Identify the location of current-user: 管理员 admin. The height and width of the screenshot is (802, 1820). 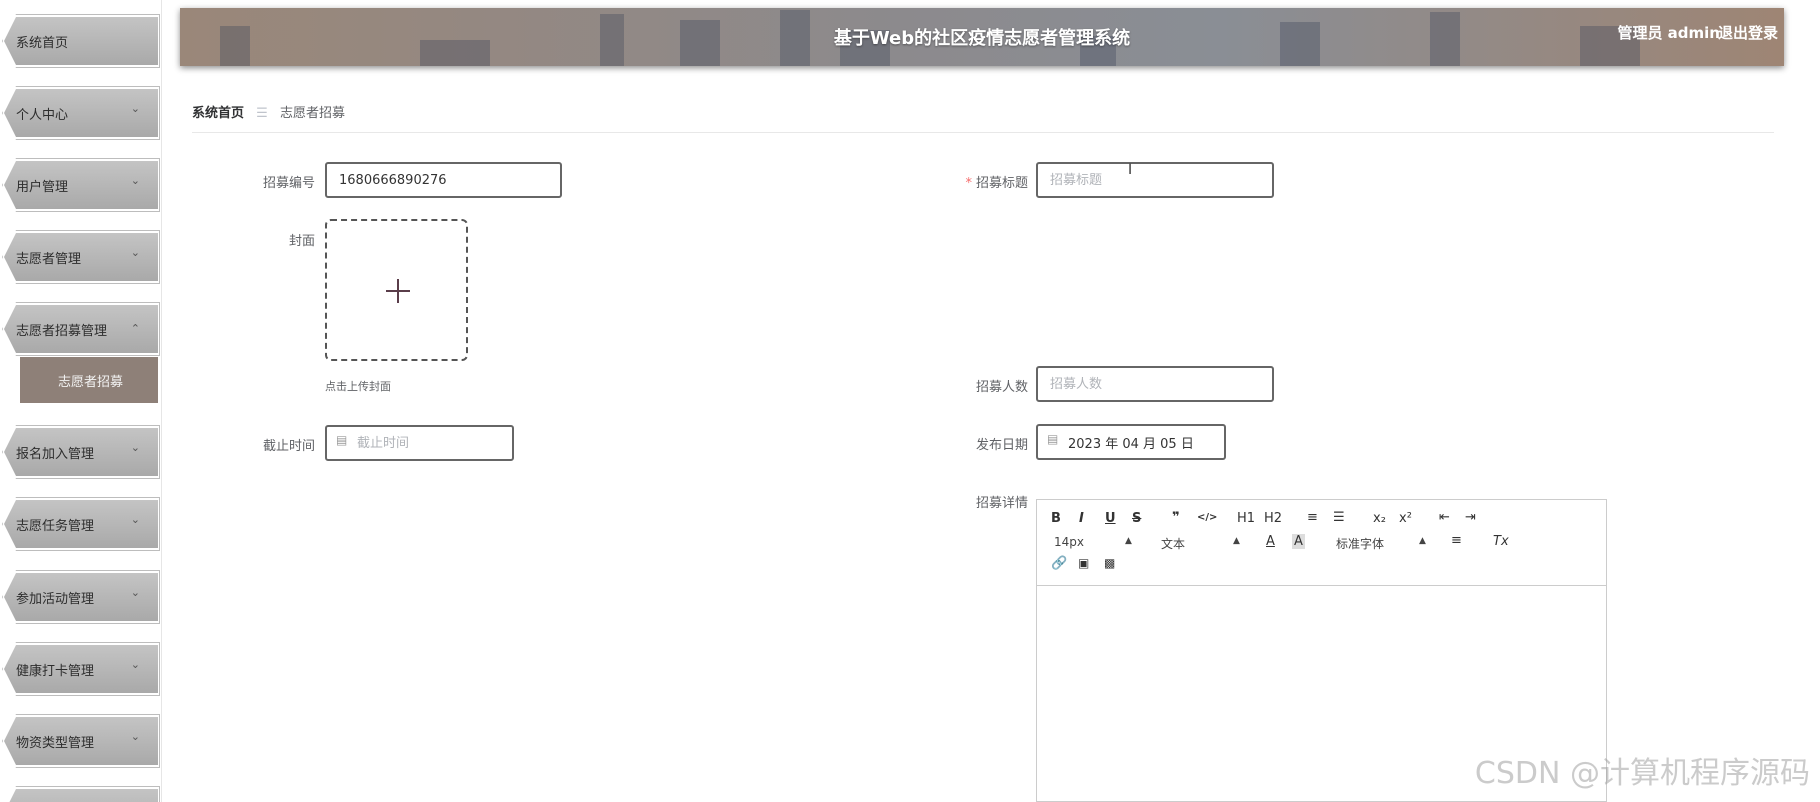
(1668, 33).